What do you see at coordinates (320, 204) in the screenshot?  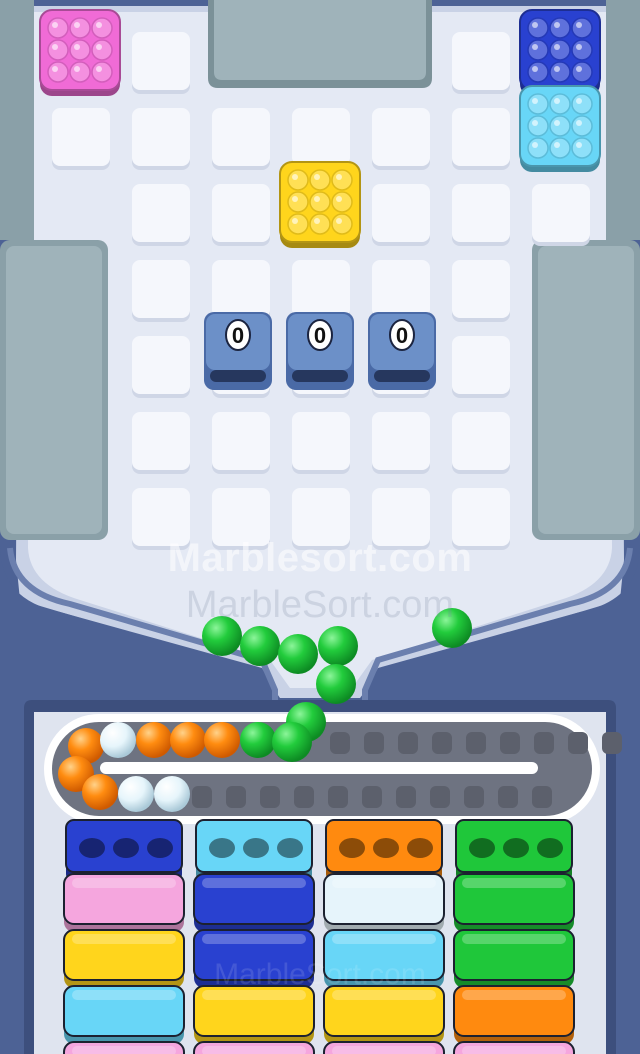 I see `marble-block-yellow` at bounding box center [320, 204].